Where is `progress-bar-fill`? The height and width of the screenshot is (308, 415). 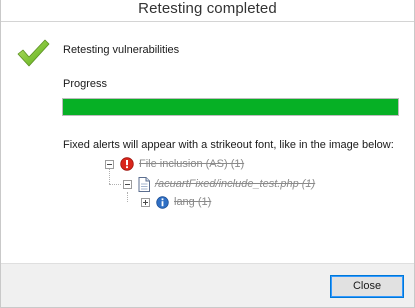
progress-bar-fill is located at coordinates (230, 107).